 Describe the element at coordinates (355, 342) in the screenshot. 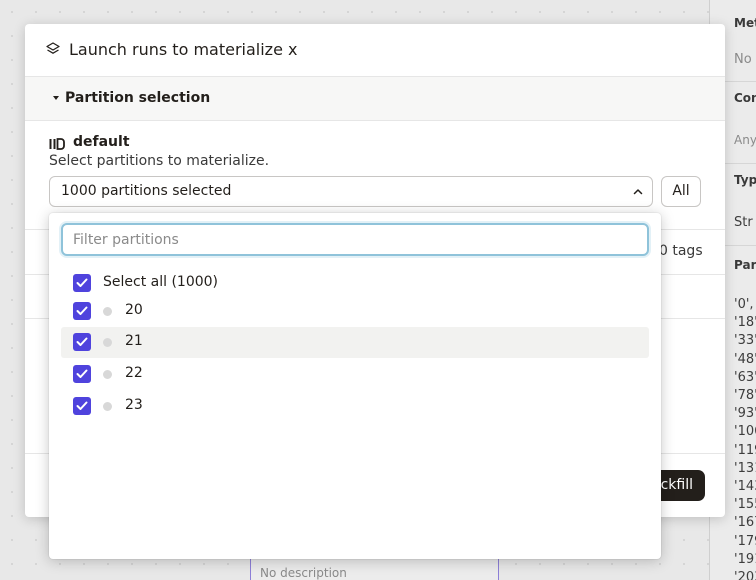

I see `partition-option: 21` at that location.